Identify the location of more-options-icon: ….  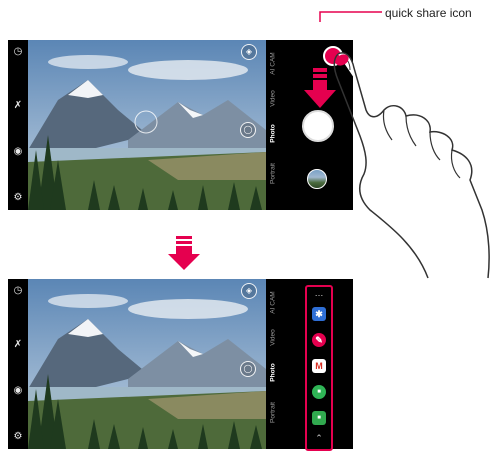
(319, 293).